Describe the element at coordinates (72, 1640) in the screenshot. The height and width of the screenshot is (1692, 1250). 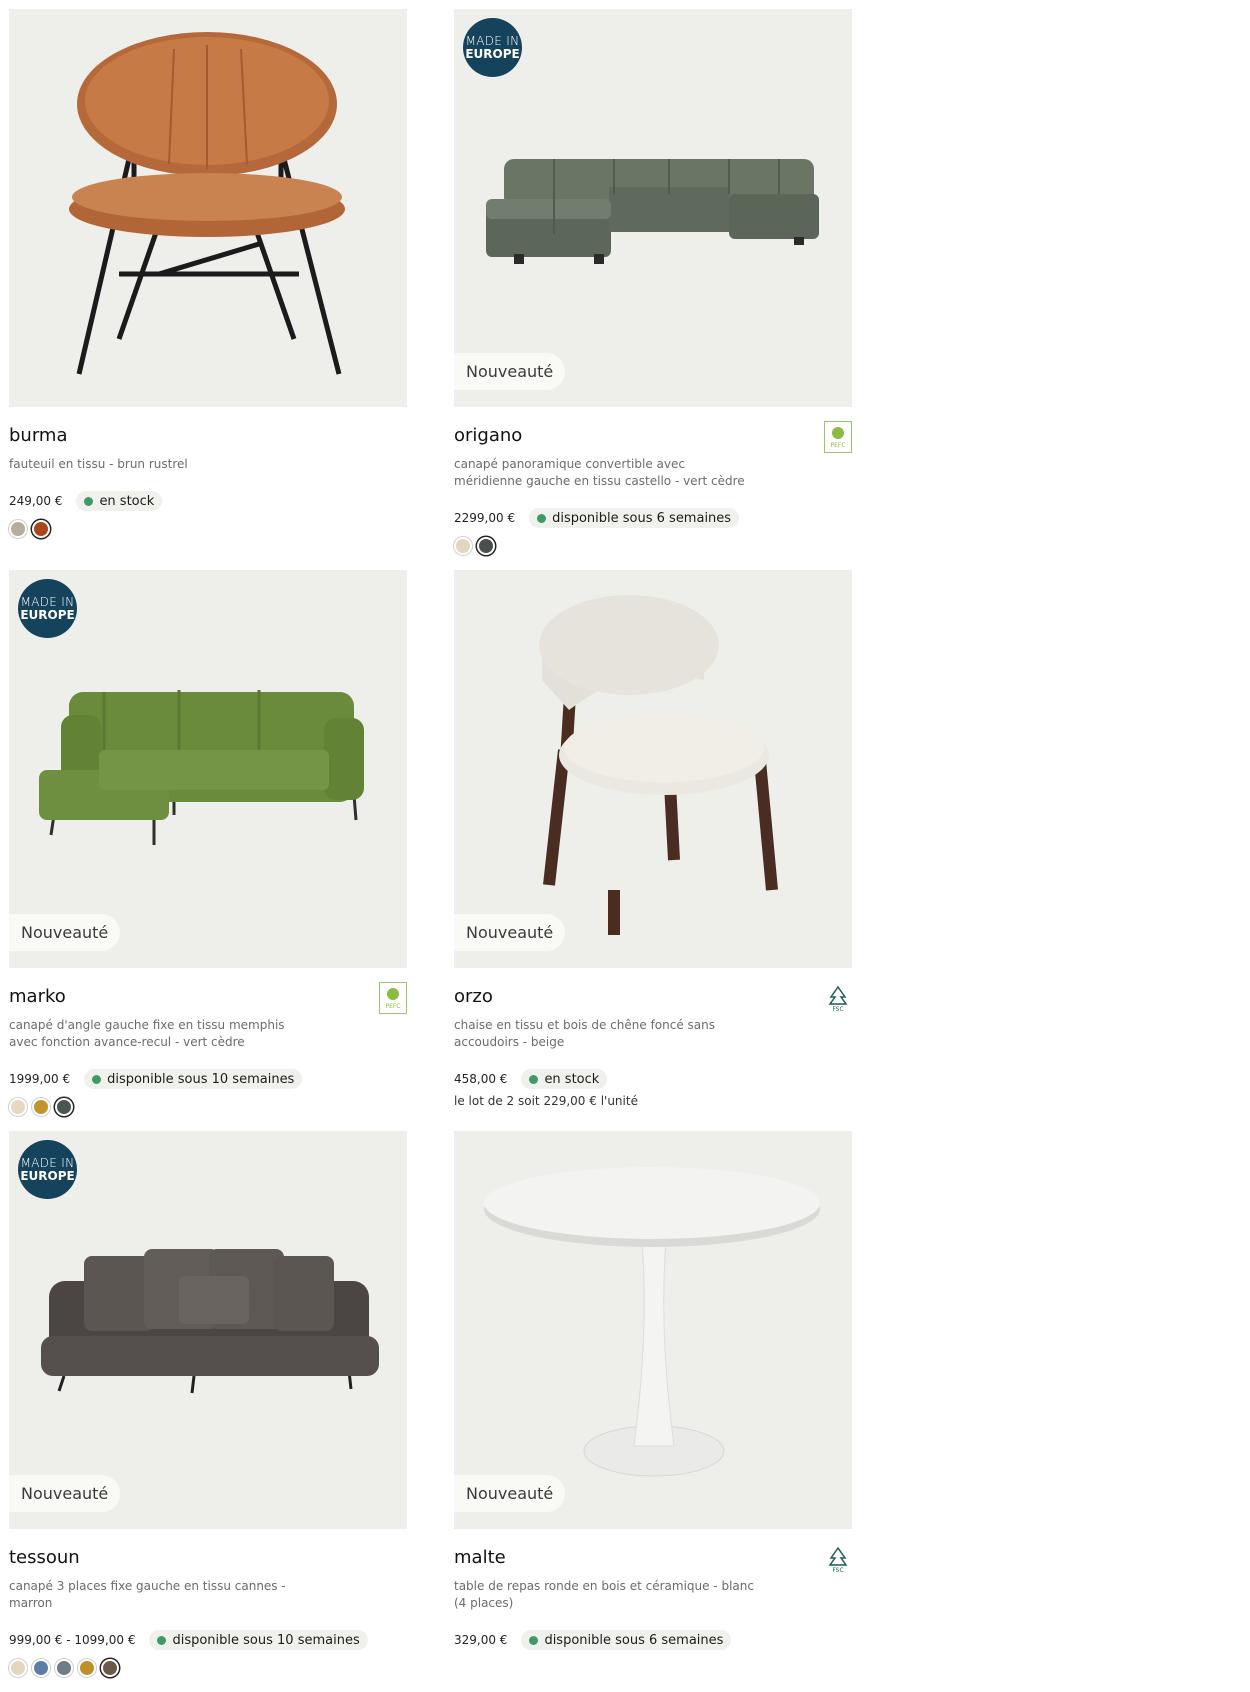
I see `product-price: 999,00 € - 1099,00 €` at that location.